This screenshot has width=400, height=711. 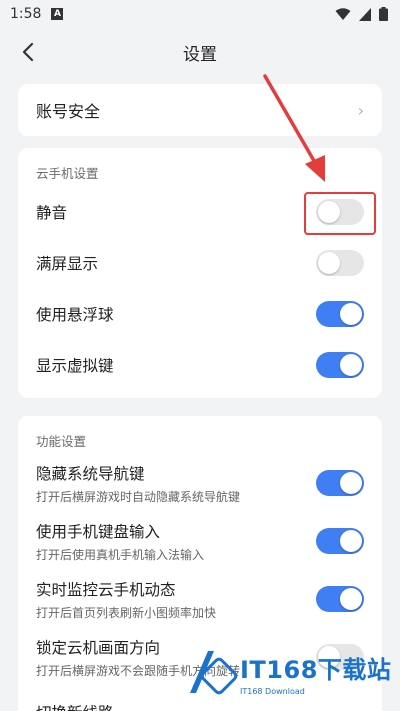 I want to click on setting-label: 实时监控云手机动态, so click(x=106, y=589).